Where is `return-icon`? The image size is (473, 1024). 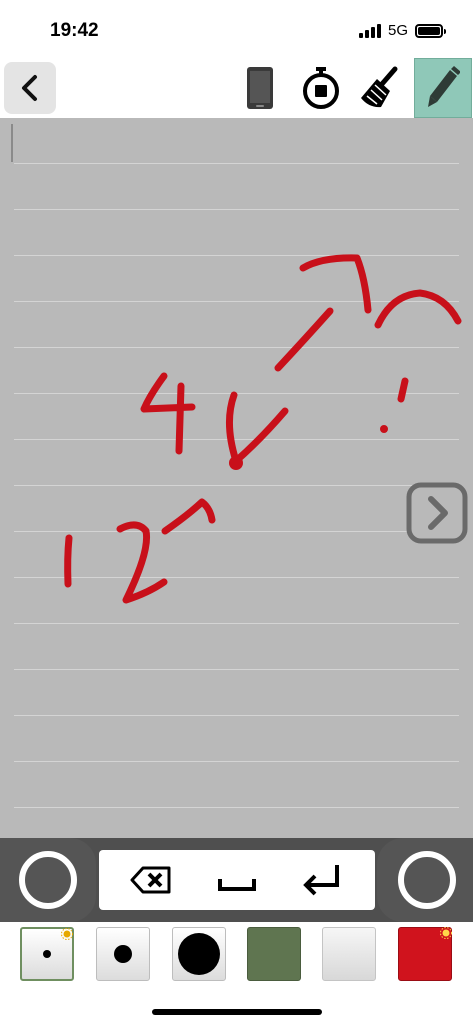 return-icon is located at coordinates (321, 880).